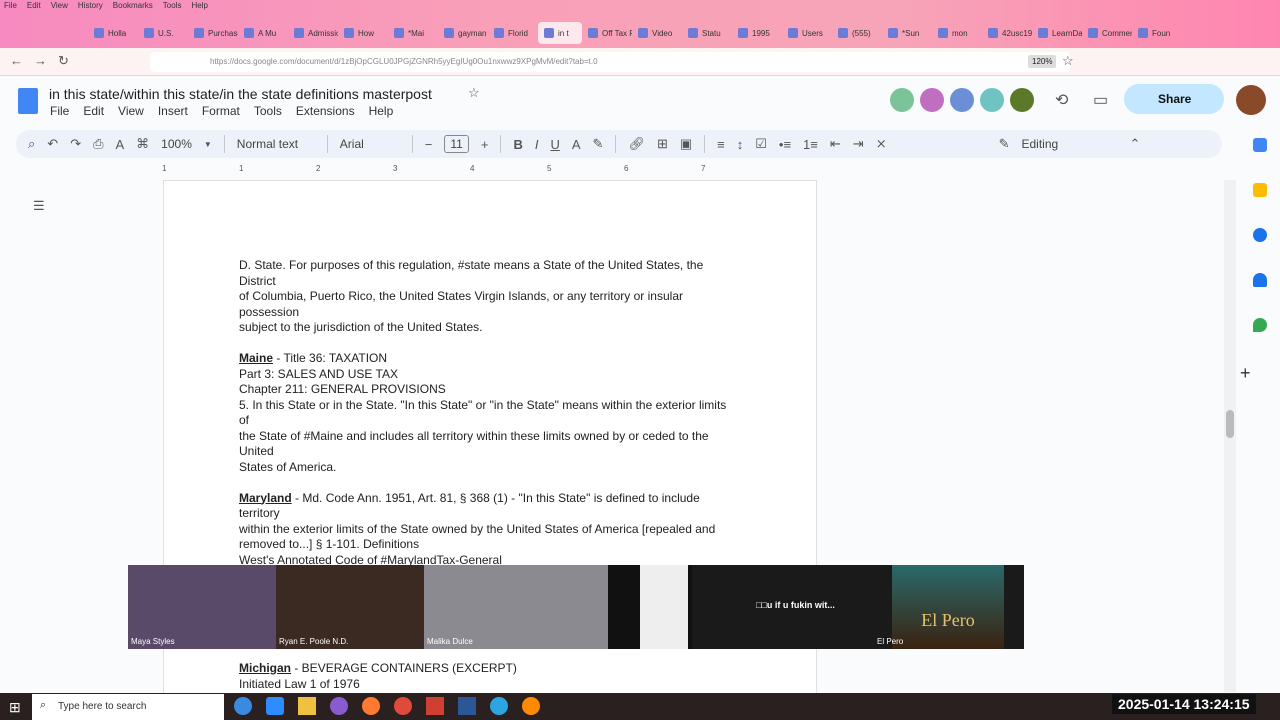 This screenshot has height=720, width=1280. What do you see at coordinates (810, 144) in the screenshot?
I see `numbered-list-icon: 1≡` at bounding box center [810, 144].